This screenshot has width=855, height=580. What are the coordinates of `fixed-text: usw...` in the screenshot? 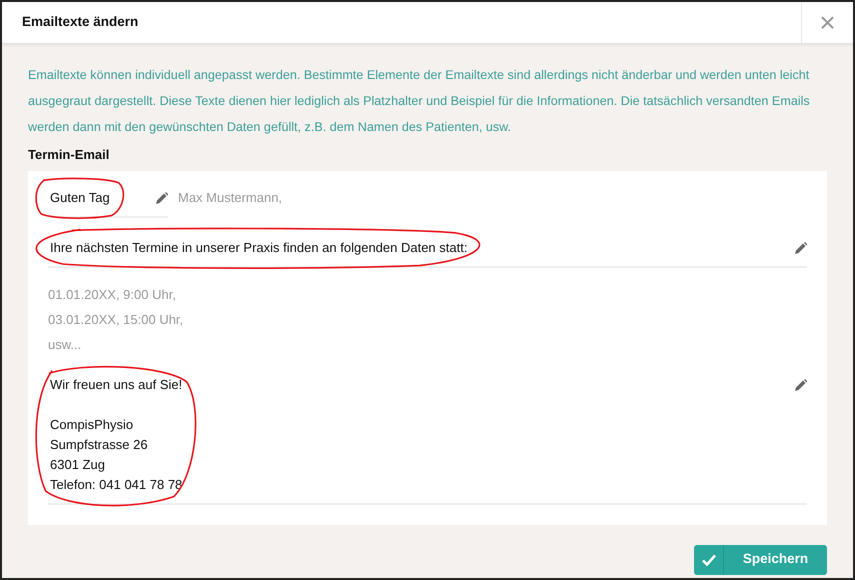 It's located at (65, 345).